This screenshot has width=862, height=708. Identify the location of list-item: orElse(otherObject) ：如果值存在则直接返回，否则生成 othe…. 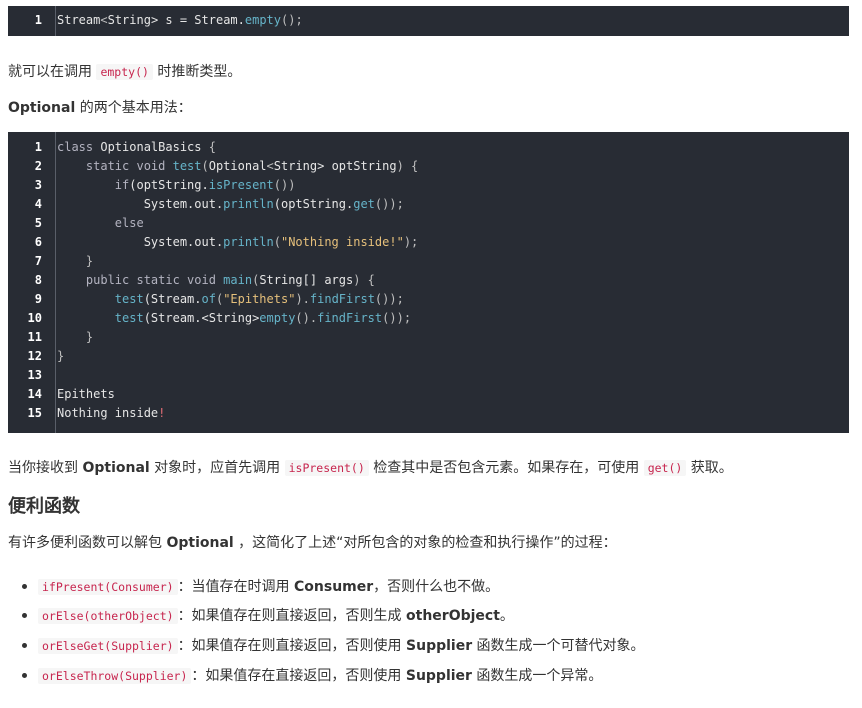
(268, 615).